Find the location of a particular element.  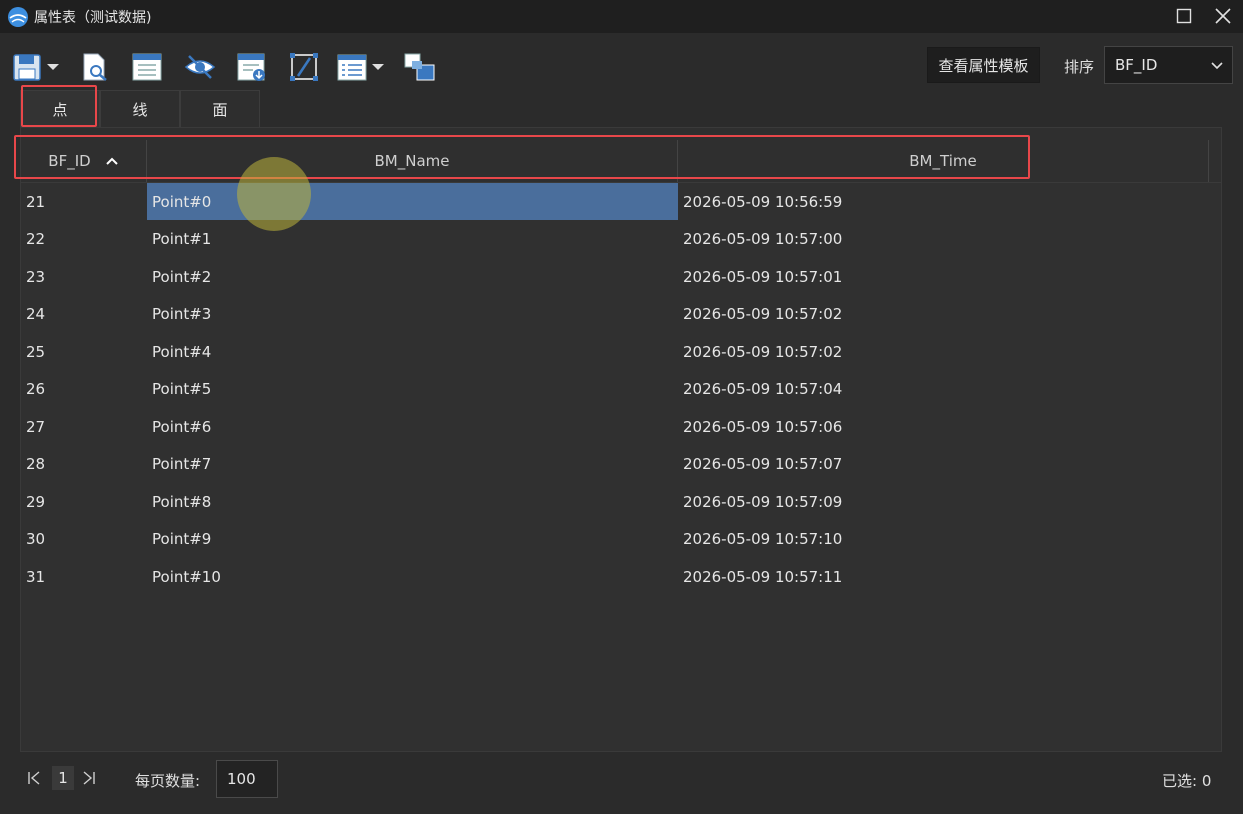

table-row: 29 Point#8 2026-05-09 10:57:09 is located at coordinates (621, 502).